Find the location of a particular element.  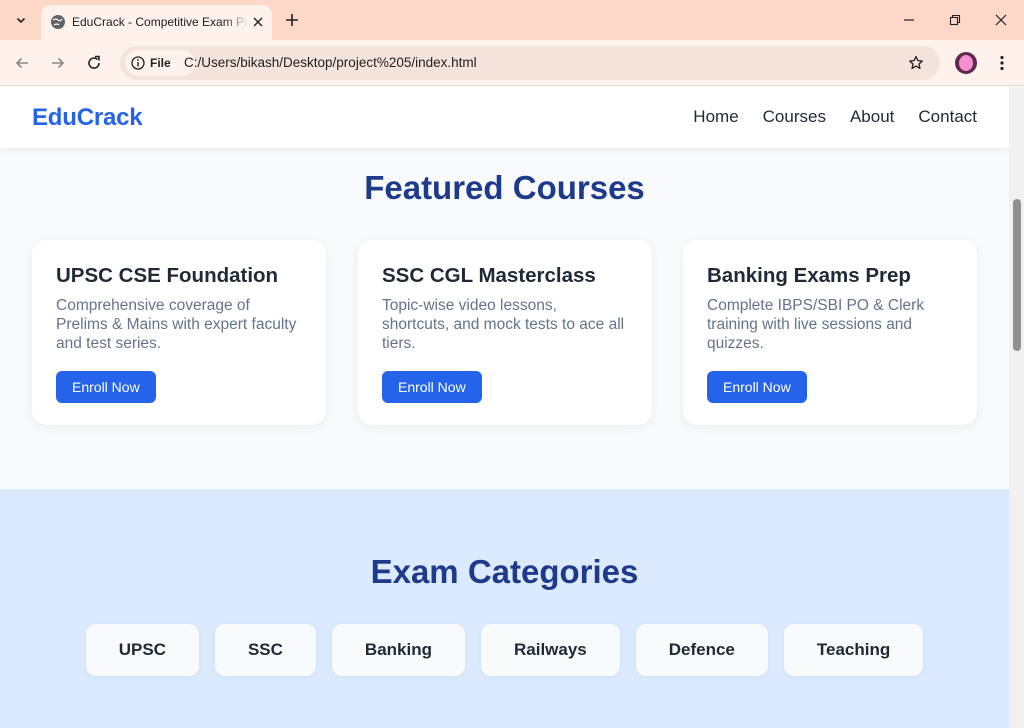

profile-avatar is located at coordinates (966, 63).